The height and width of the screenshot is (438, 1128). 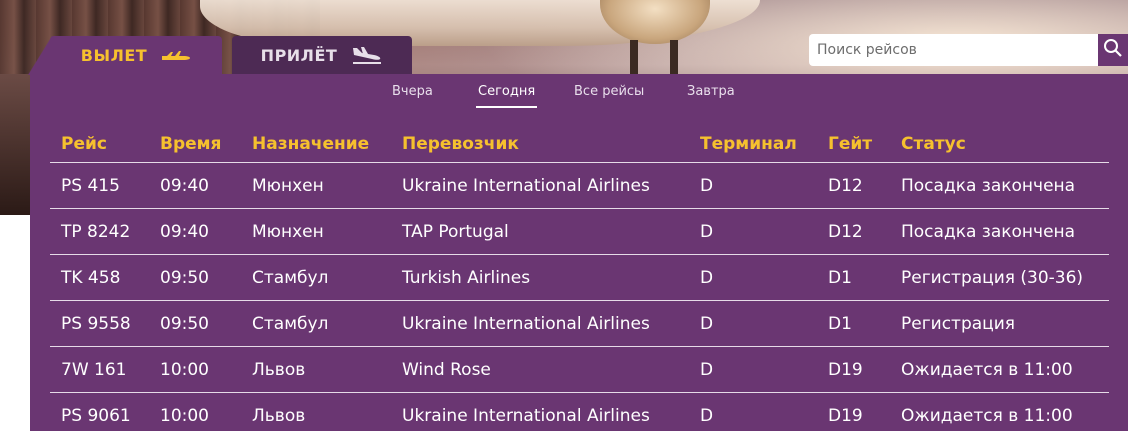 I want to click on search-icon, so click(x=1113, y=50).